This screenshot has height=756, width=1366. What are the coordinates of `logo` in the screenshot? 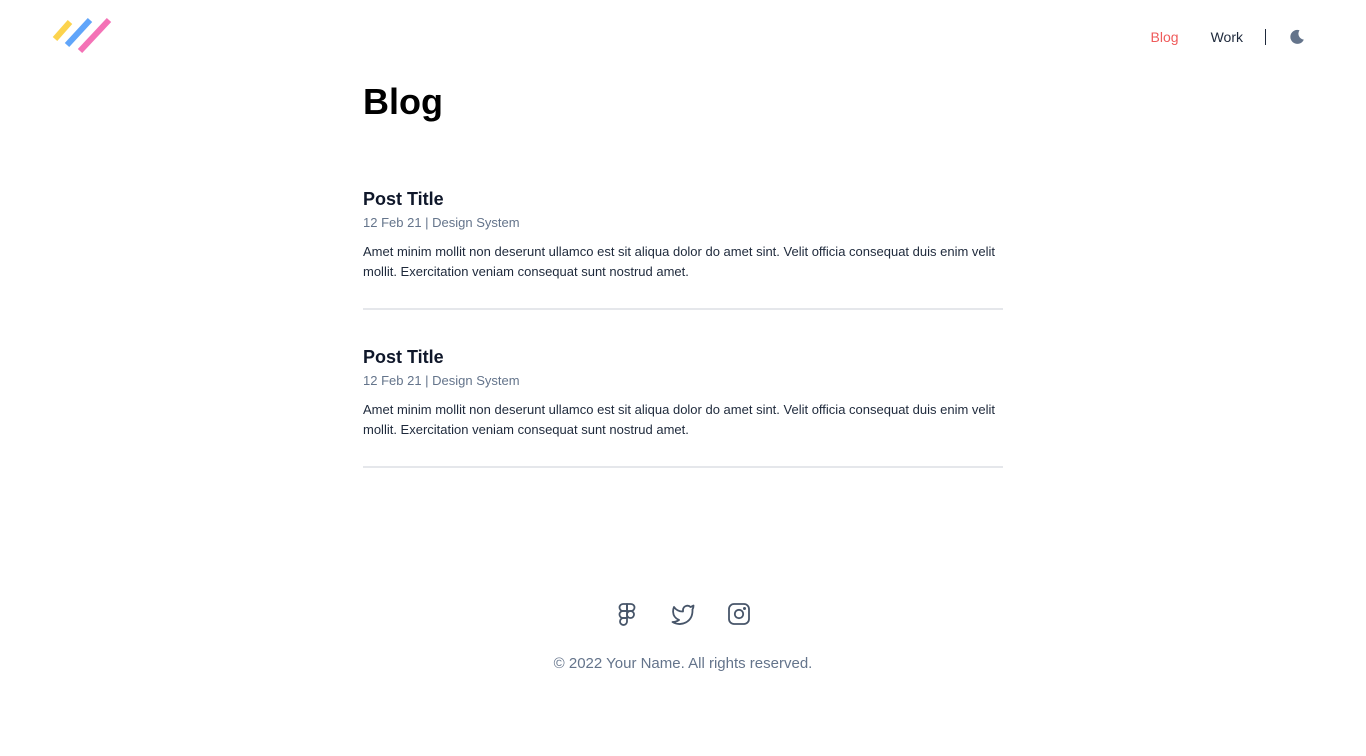 It's located at (82, 36).